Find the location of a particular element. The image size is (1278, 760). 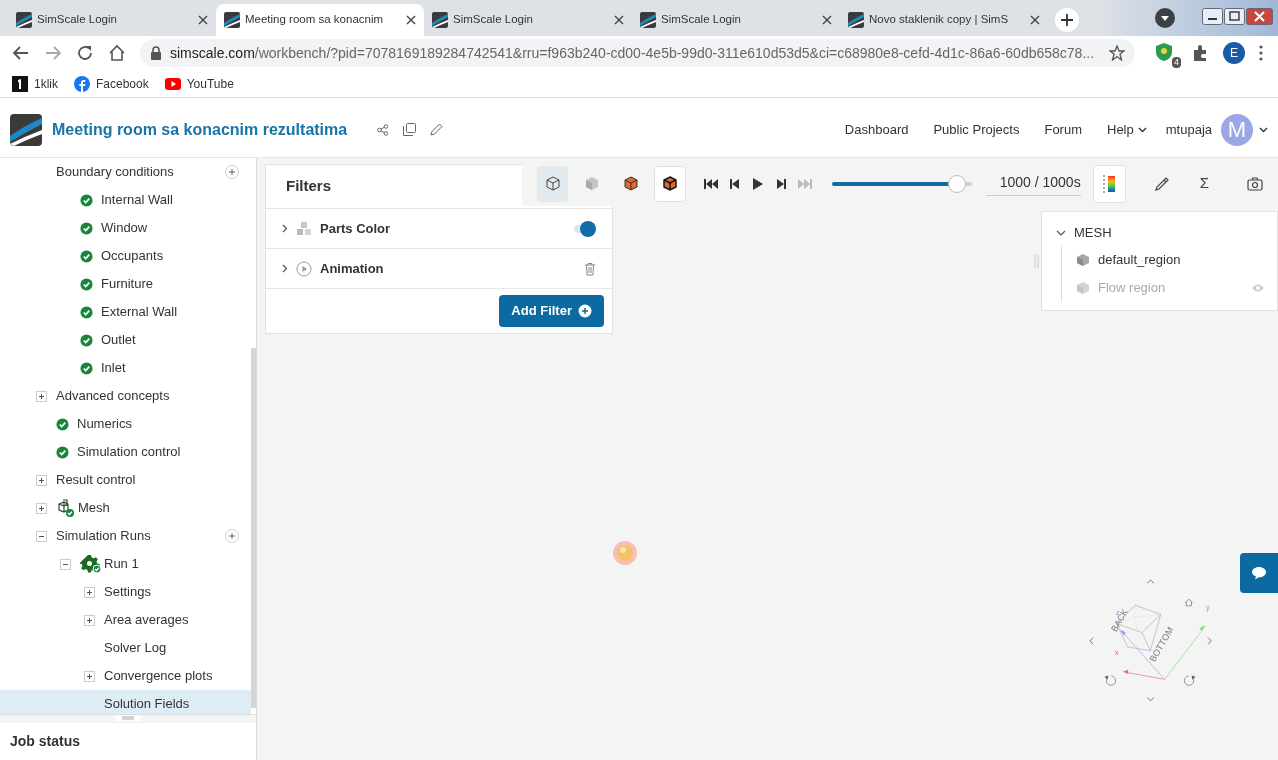

extensions-icon is located at coordinates (1200, 53).